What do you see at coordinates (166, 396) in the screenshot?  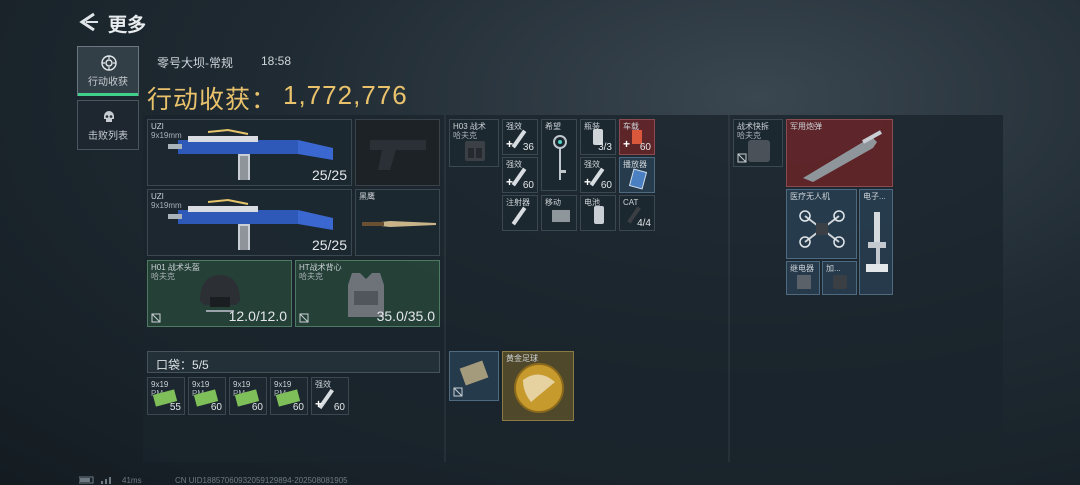 I see `pocket-item: 9x19 PM 55` at bounding box center [166, 396].